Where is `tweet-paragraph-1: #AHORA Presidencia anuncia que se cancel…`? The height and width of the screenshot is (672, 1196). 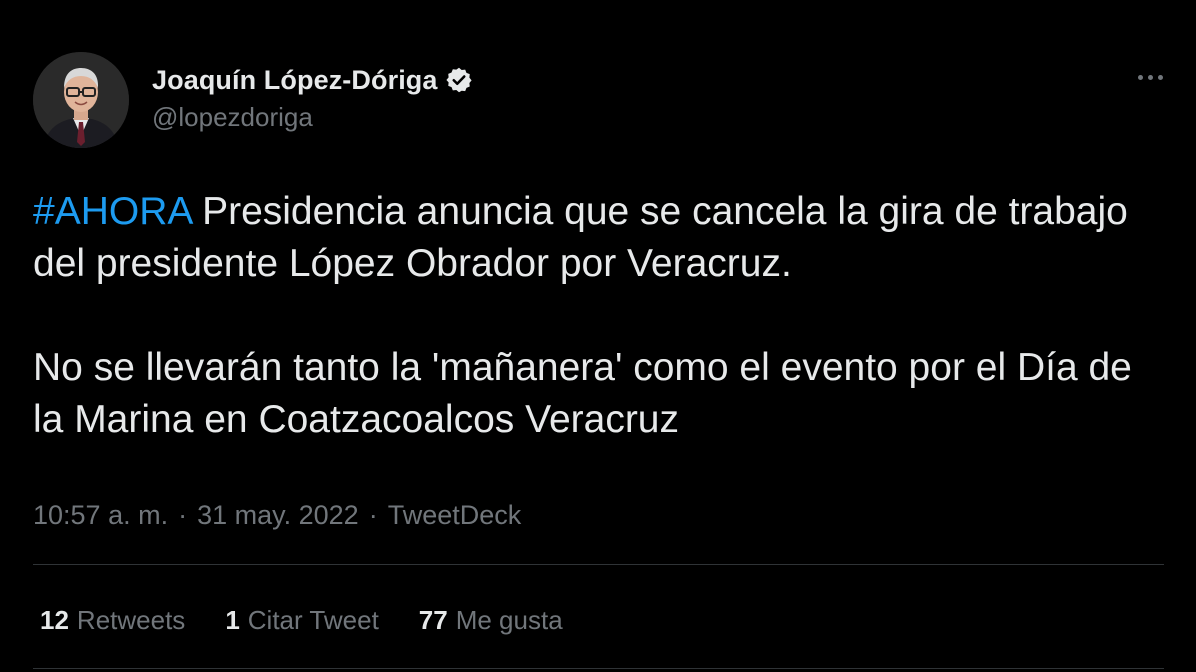
tweet-paragraph-1: #AHORA Presidencia anuncia que se cancel… is located at coordinates (603, 238).